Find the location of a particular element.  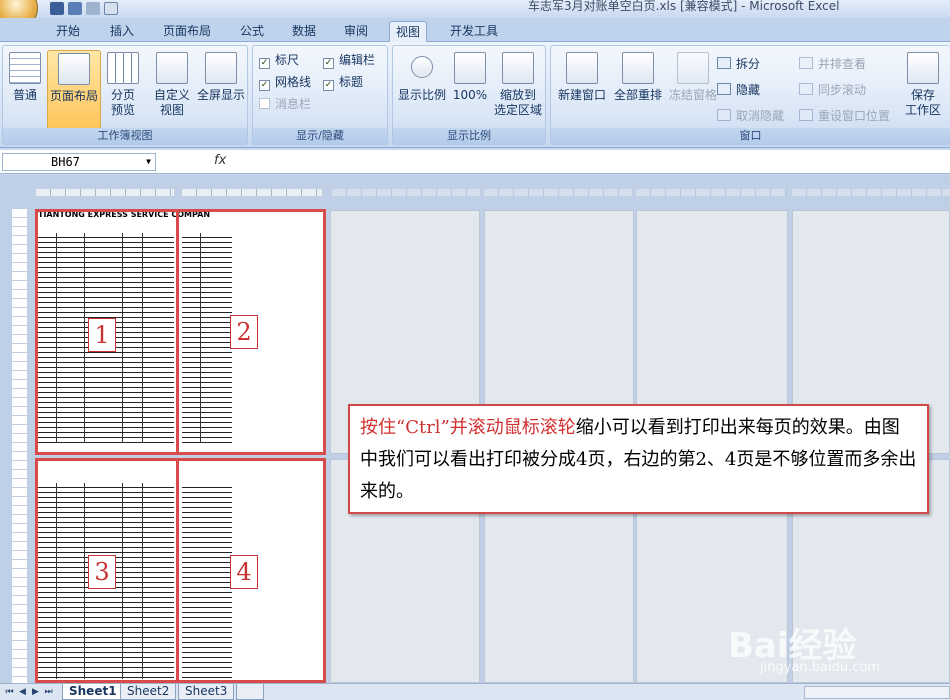

split-icon is located at coordinates (724, 63).